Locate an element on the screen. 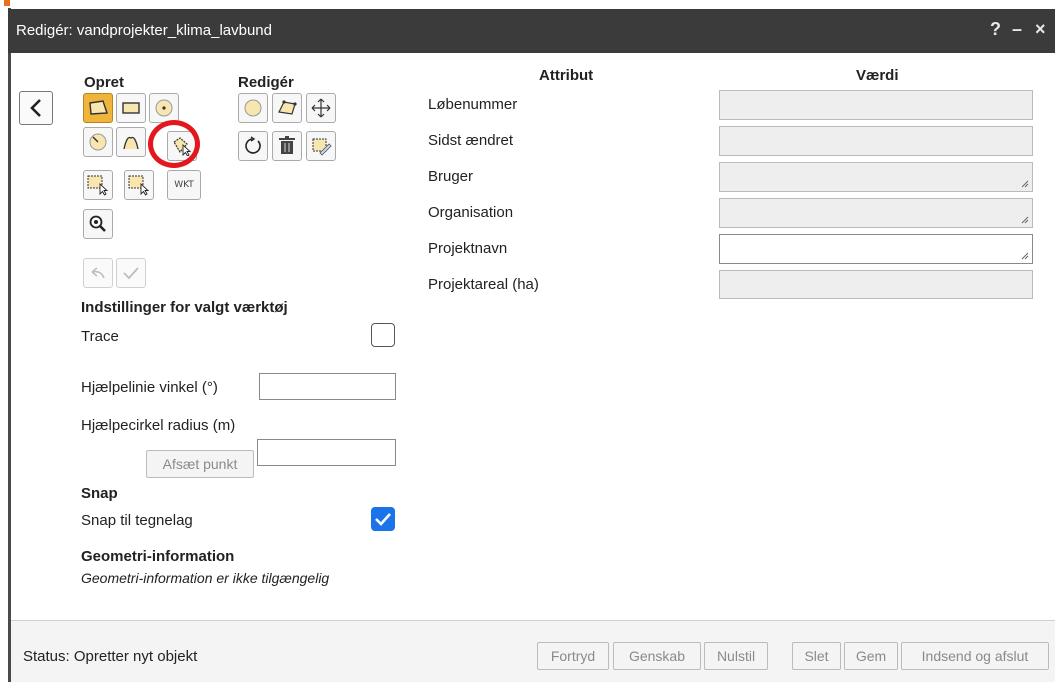 This screenshot has width=1055, height=682. polygon-icon is located at coordinates (98, 107).